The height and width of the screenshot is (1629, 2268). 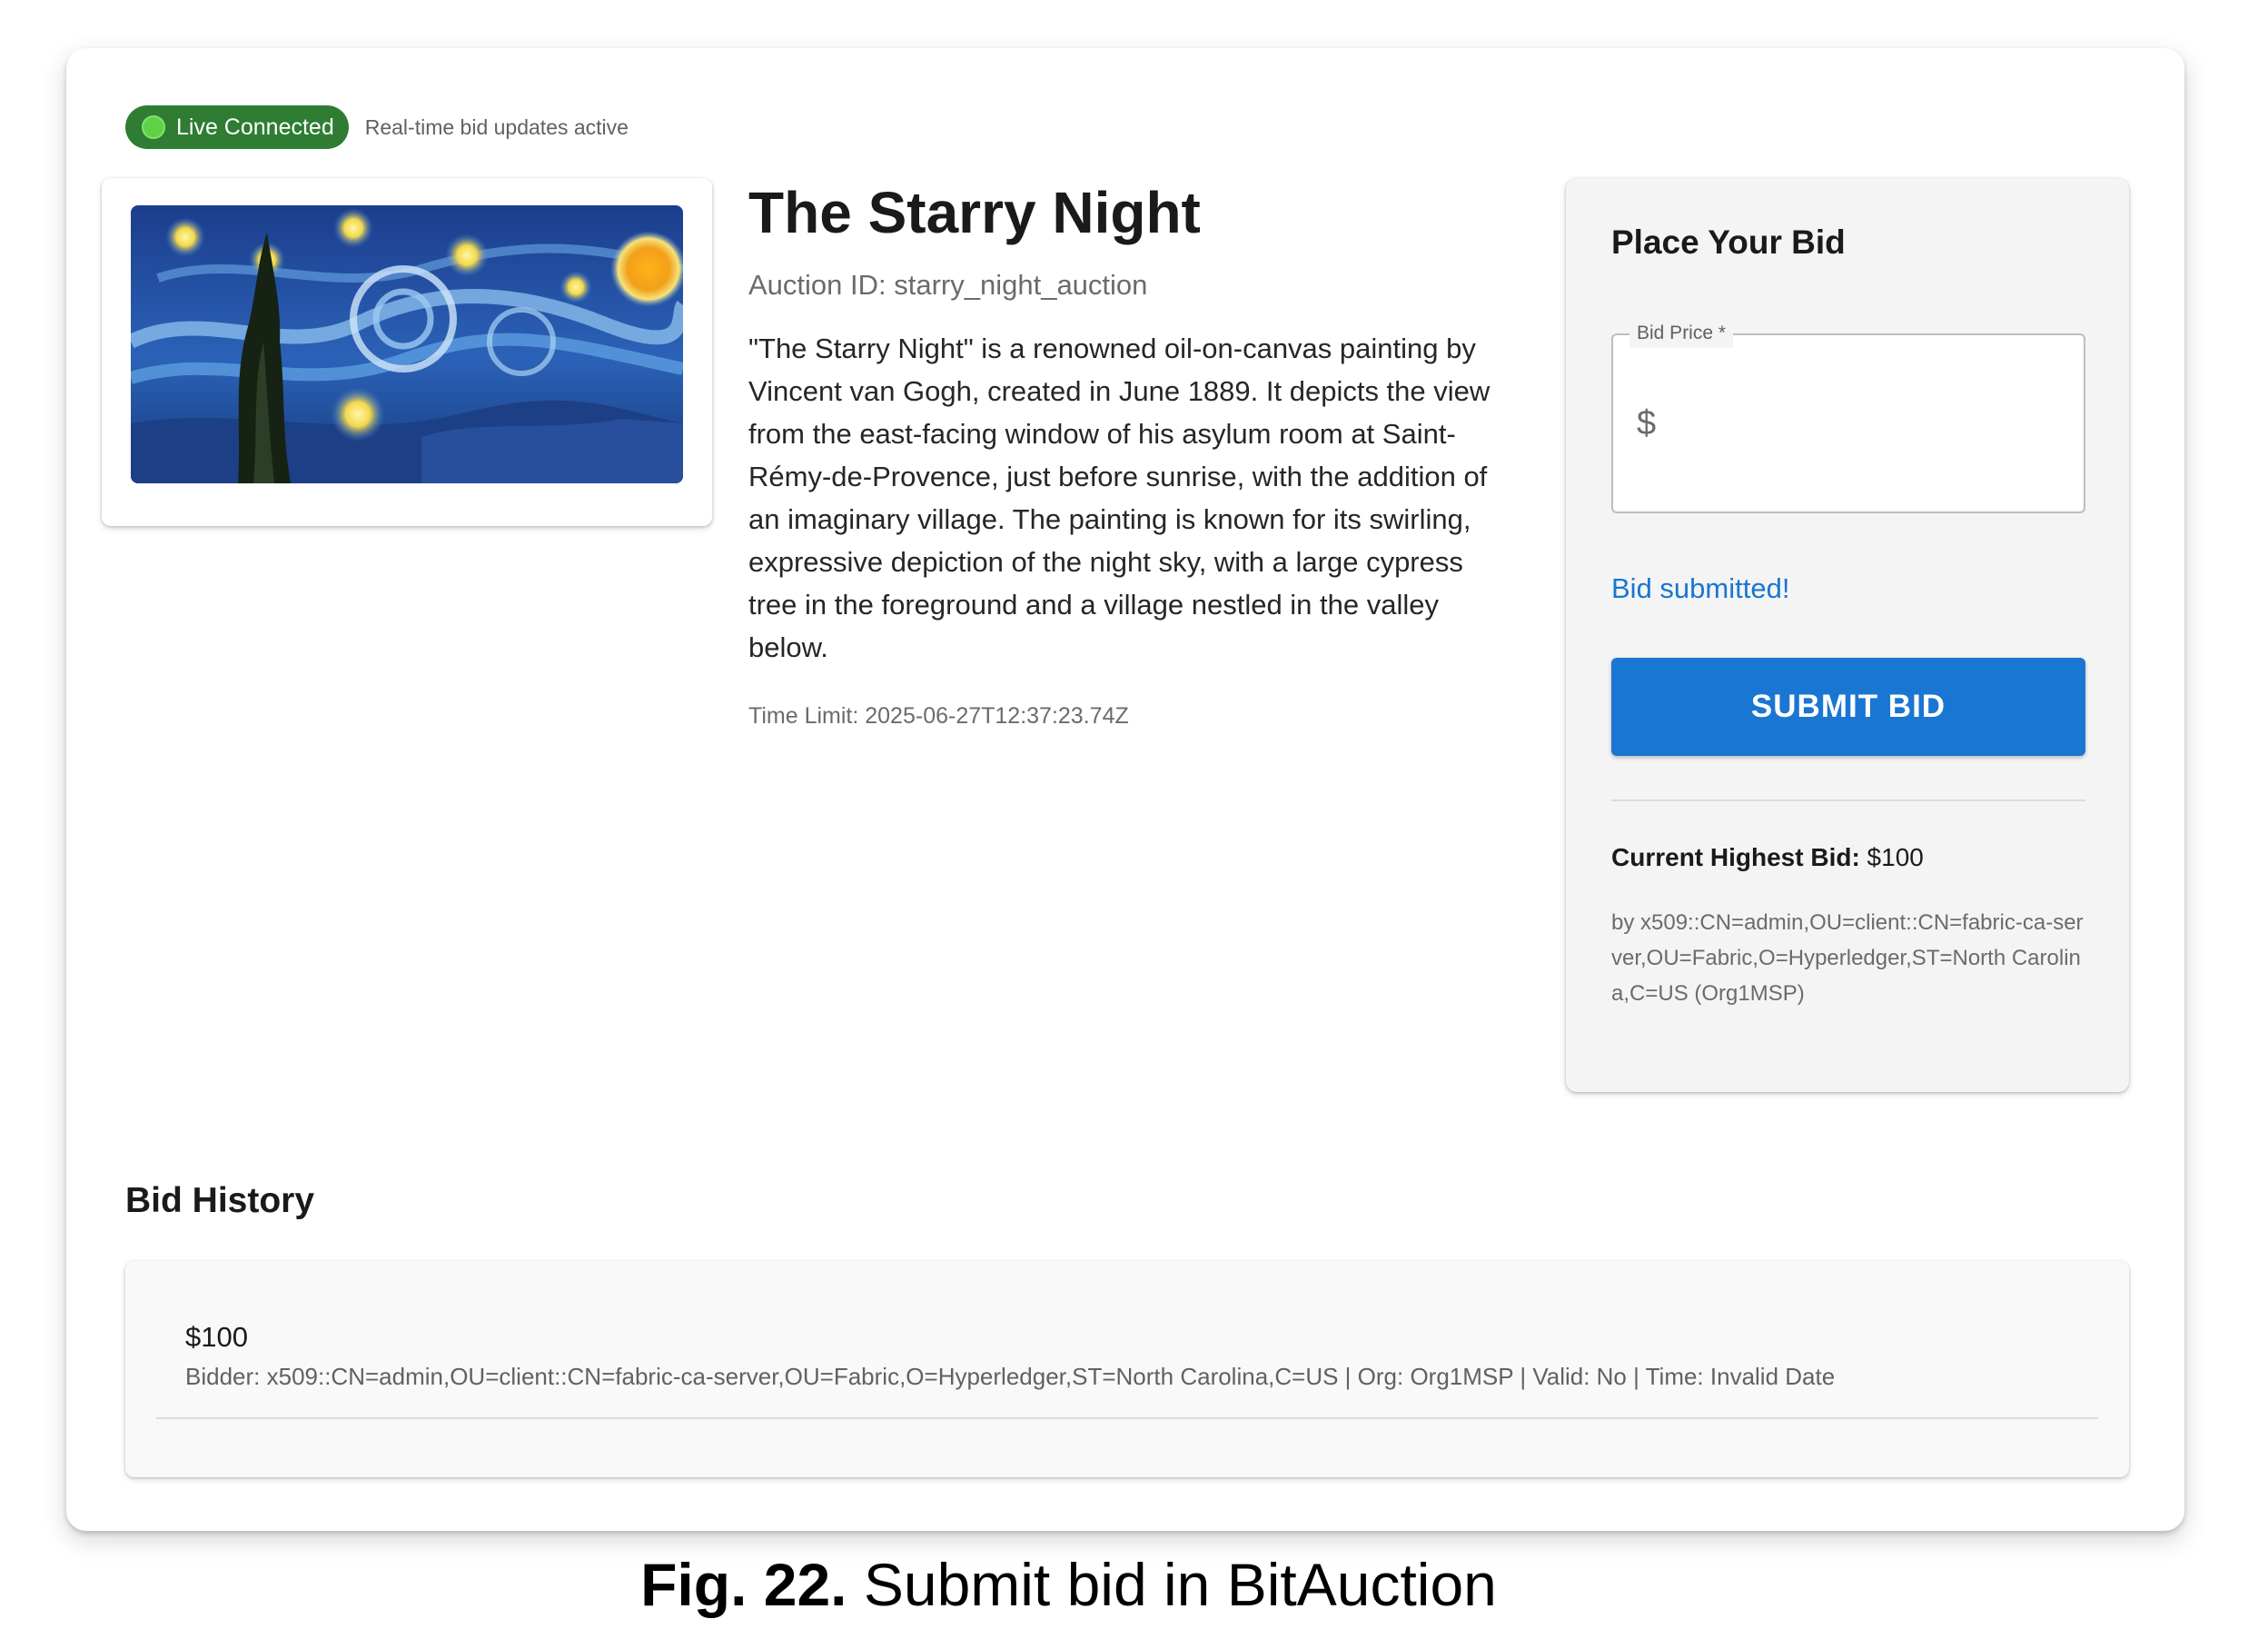 I want to click on highest-bid-value: $100, so click(x=1892, y=857).